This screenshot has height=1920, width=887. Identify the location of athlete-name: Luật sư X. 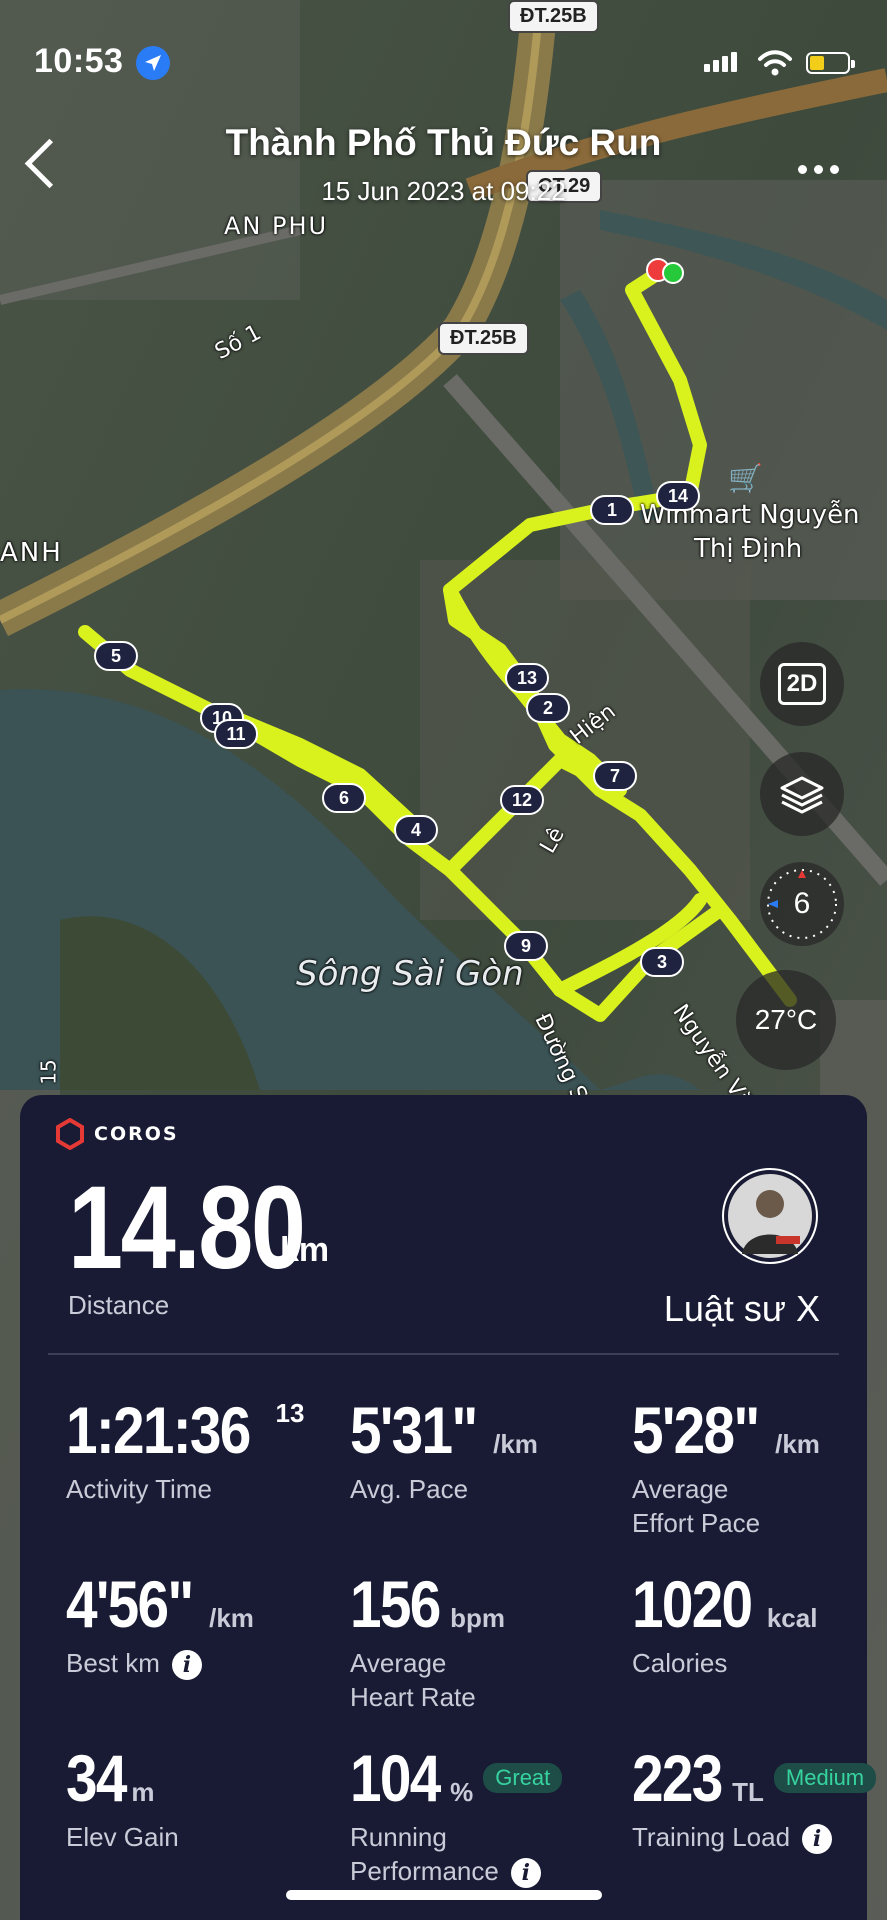
(741, 1308).